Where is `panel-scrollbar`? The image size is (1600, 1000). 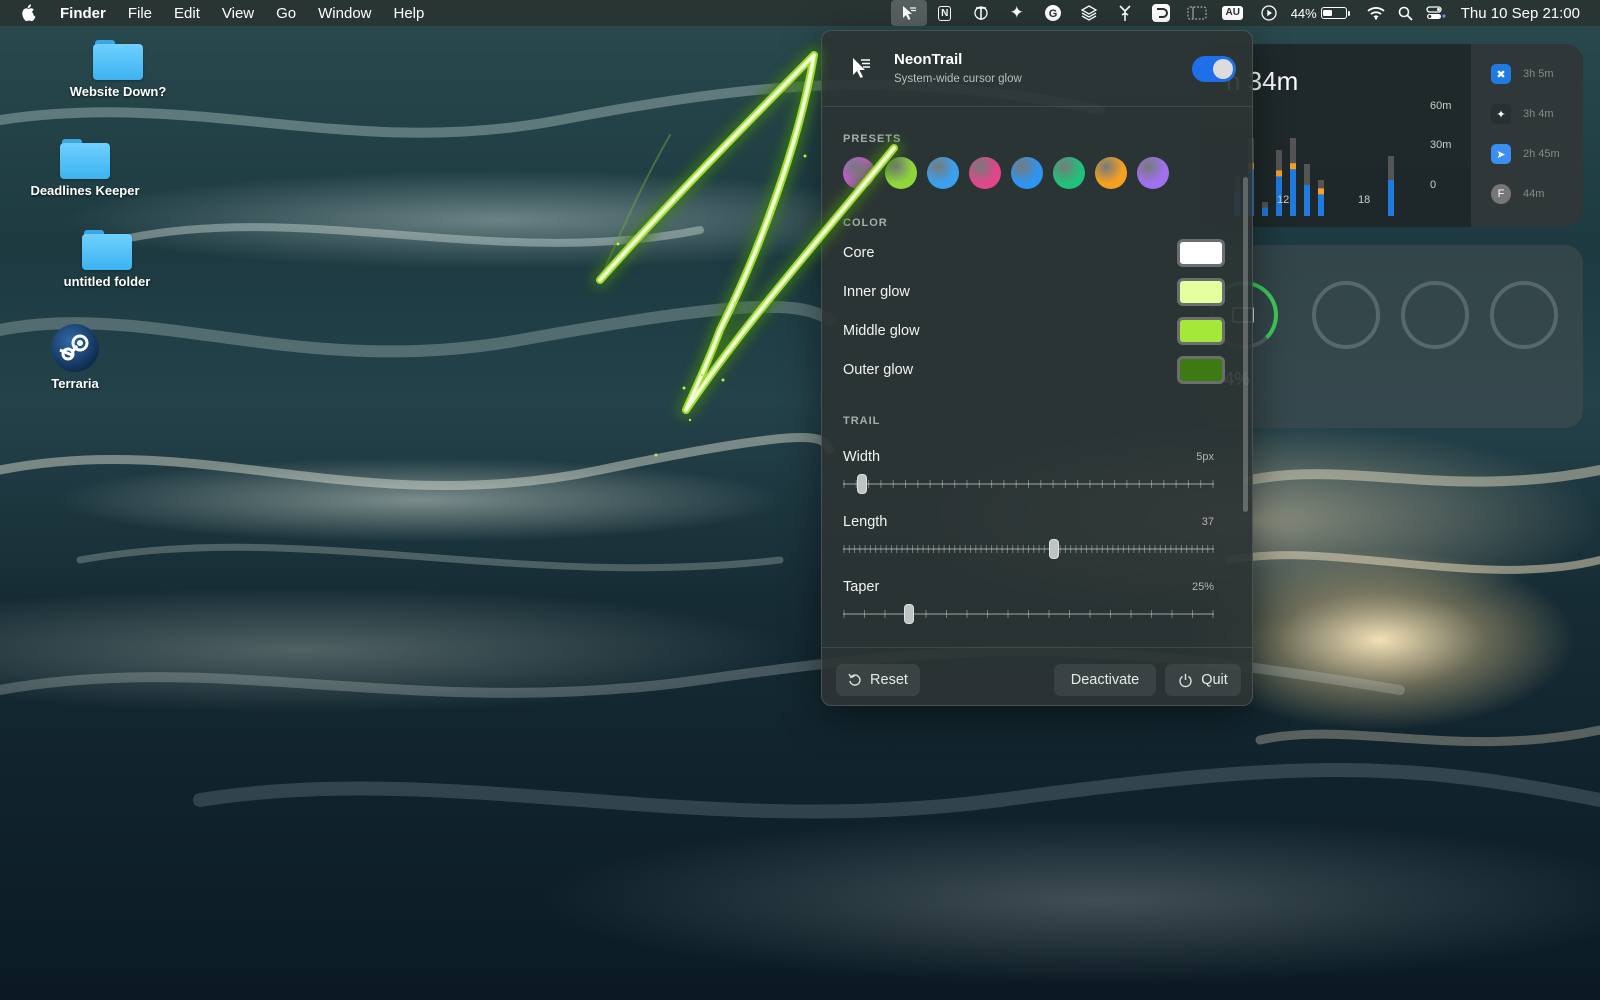 panel-scrollbar is located at coordinates (1245, 344).